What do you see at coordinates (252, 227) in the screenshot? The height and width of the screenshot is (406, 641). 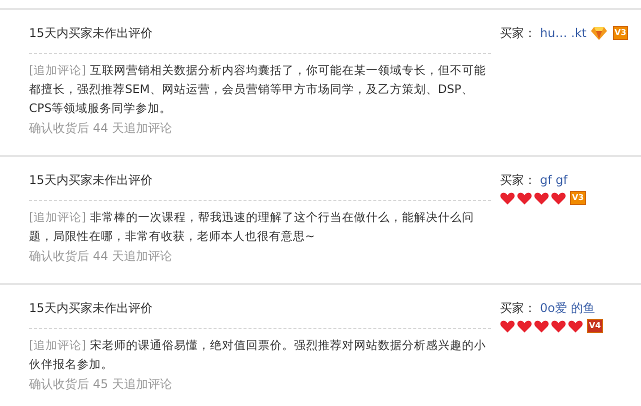 I see `review-comment: [追加评论] 非常棒的一次课程，帮我迅速的理解了这个行当在做什么，能解决什么问题，局限性在哪，非常有收获，老师本人也很有意思~` at bounding box center [252, 227].